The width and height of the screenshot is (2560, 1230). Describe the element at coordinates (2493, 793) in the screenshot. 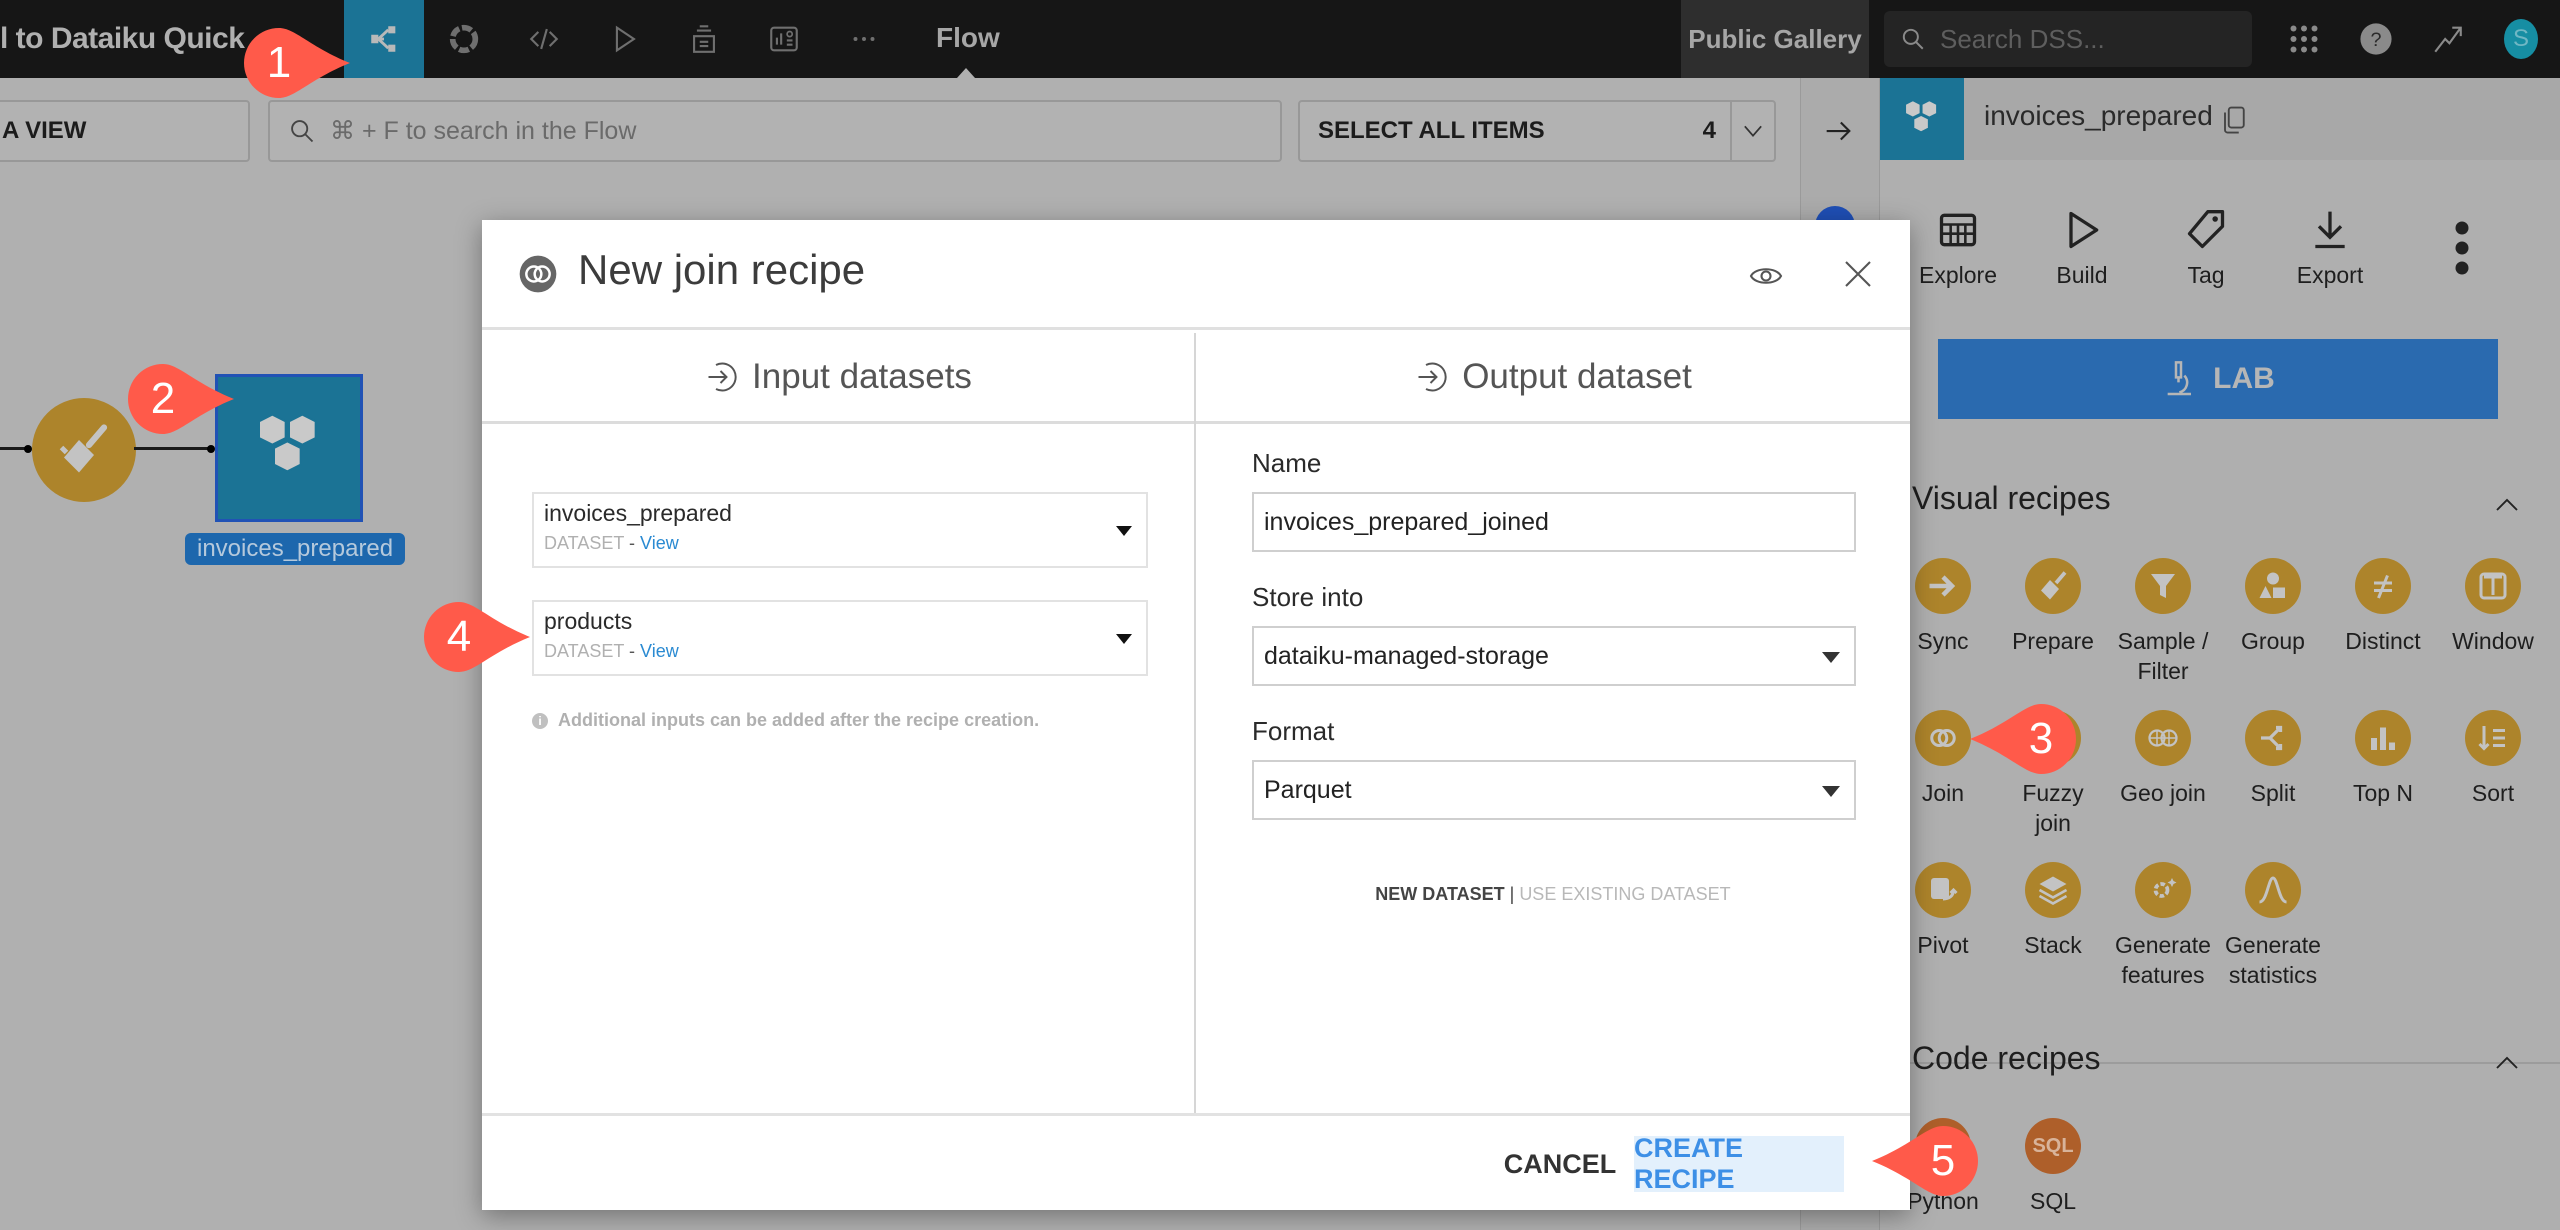

I see `recipe-label: Sort` at that location.